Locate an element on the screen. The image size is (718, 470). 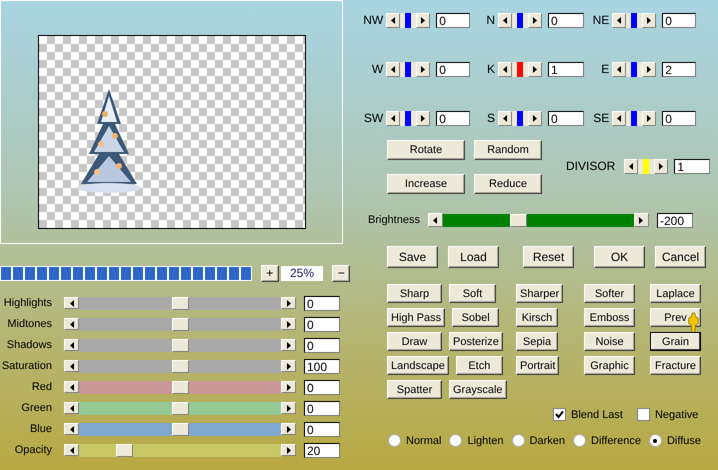
zoom-out-button: − is located at coordinates (341, 273).